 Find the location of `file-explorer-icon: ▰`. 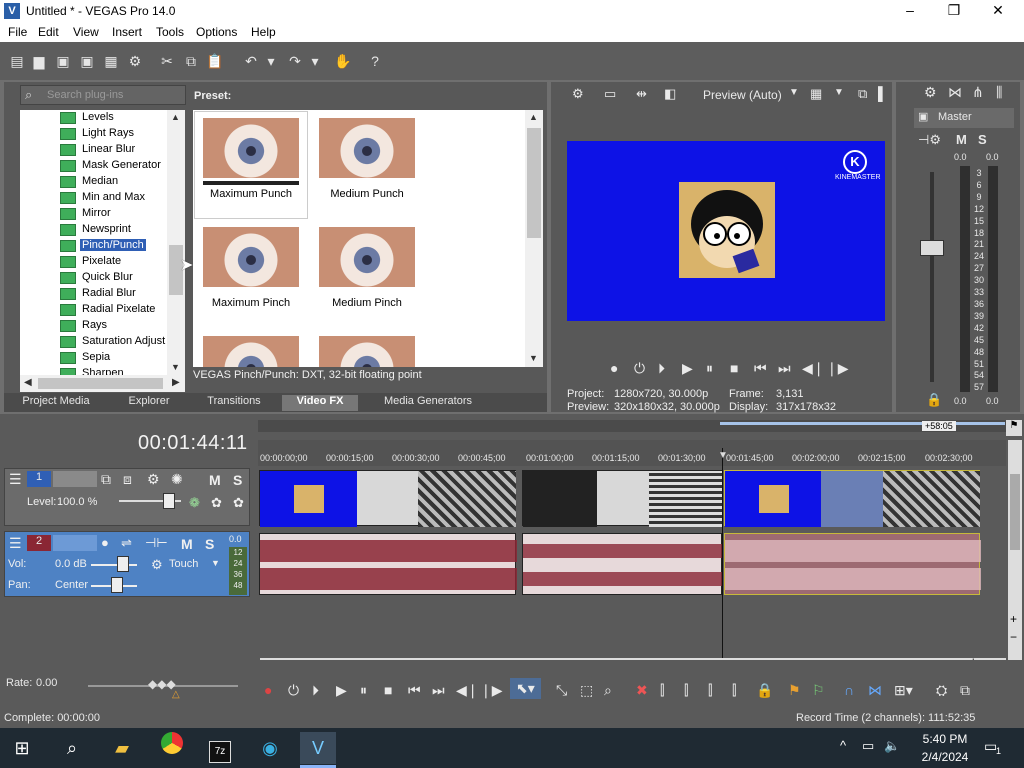

file-explorer-icon: ▰ is located at coordinates (122, 748).